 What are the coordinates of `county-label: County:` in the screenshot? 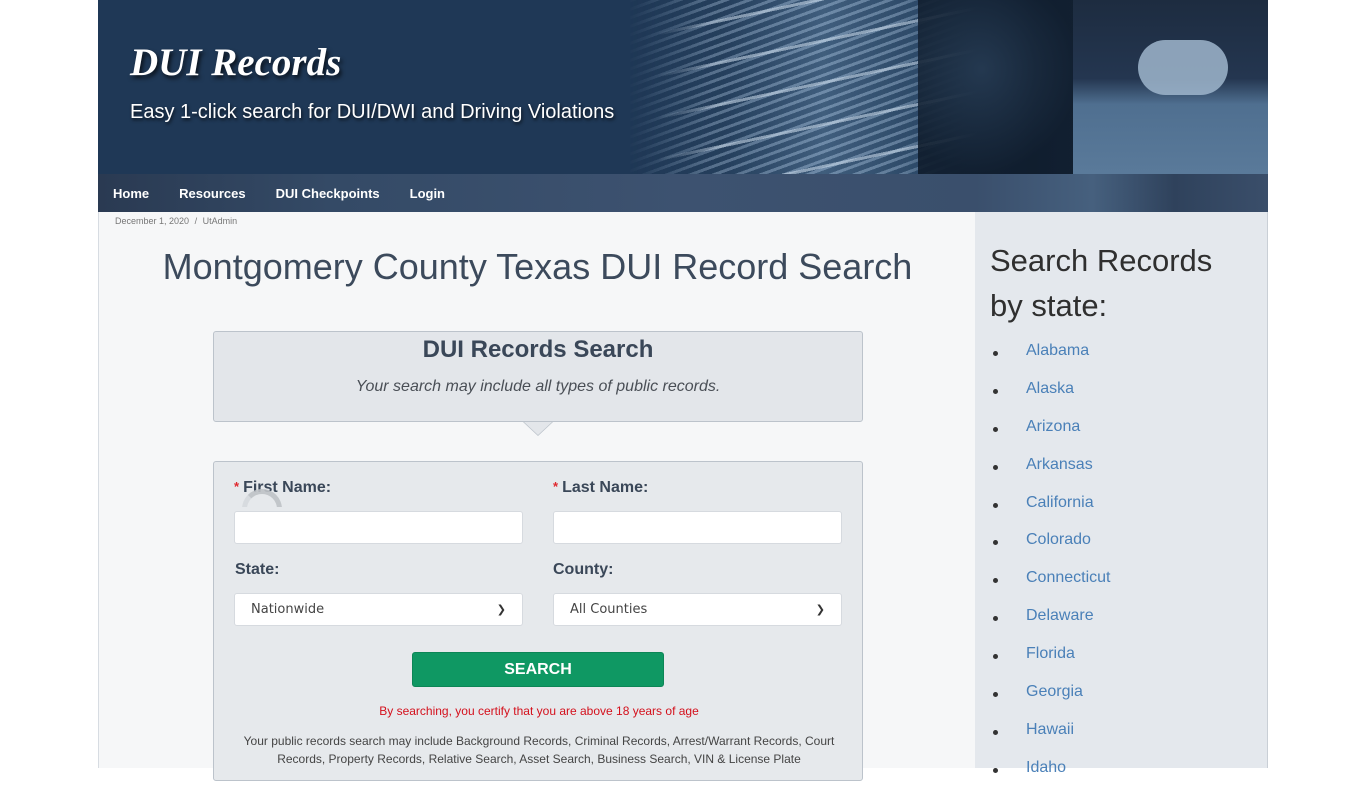 It's located at (583, 569).